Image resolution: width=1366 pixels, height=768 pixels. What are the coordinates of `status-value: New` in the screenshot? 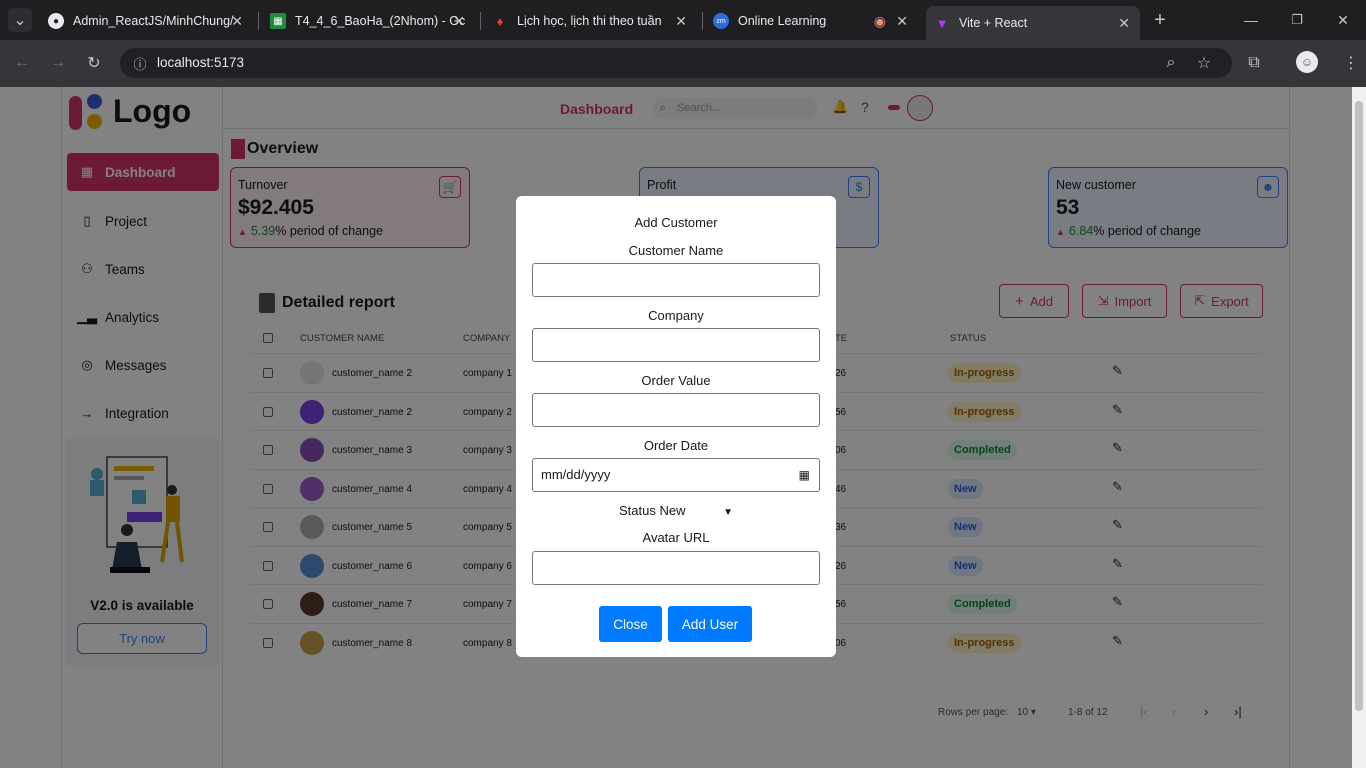 It's located at (672, 510).